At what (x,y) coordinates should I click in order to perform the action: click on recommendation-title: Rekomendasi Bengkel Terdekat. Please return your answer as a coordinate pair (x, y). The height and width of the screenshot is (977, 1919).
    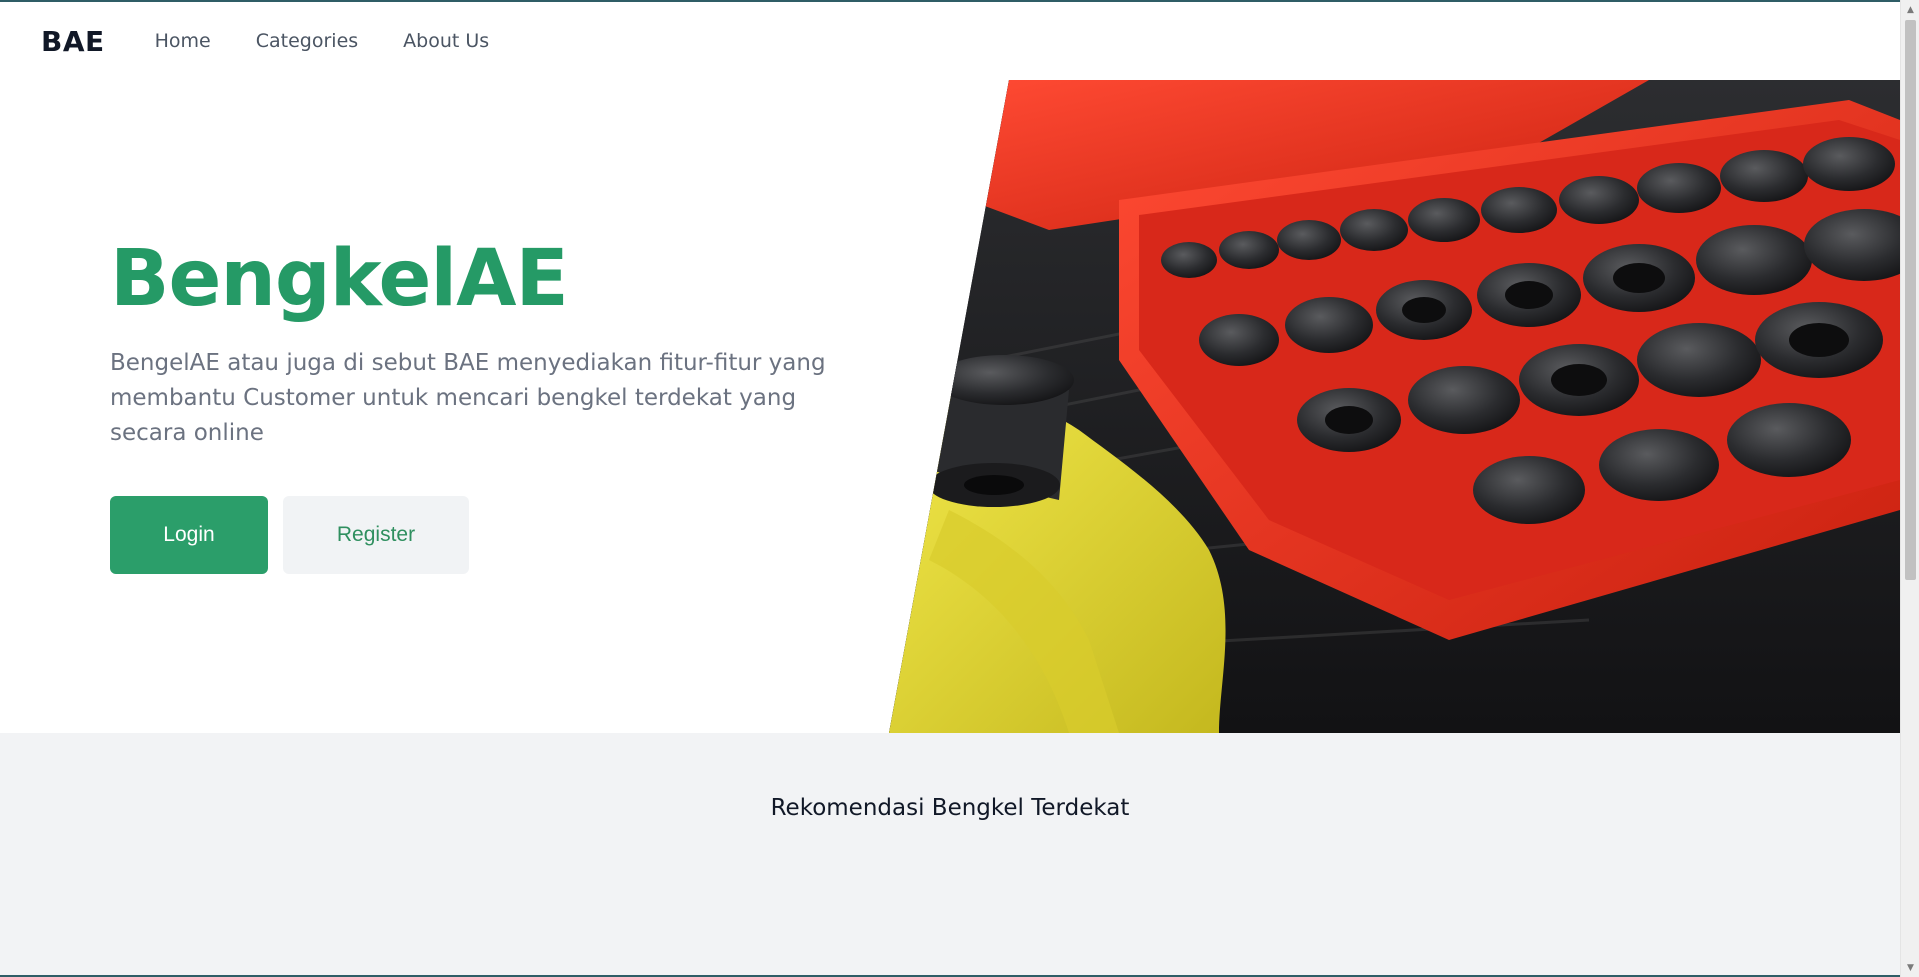
    Looking at the image, I should click on (950, 808).